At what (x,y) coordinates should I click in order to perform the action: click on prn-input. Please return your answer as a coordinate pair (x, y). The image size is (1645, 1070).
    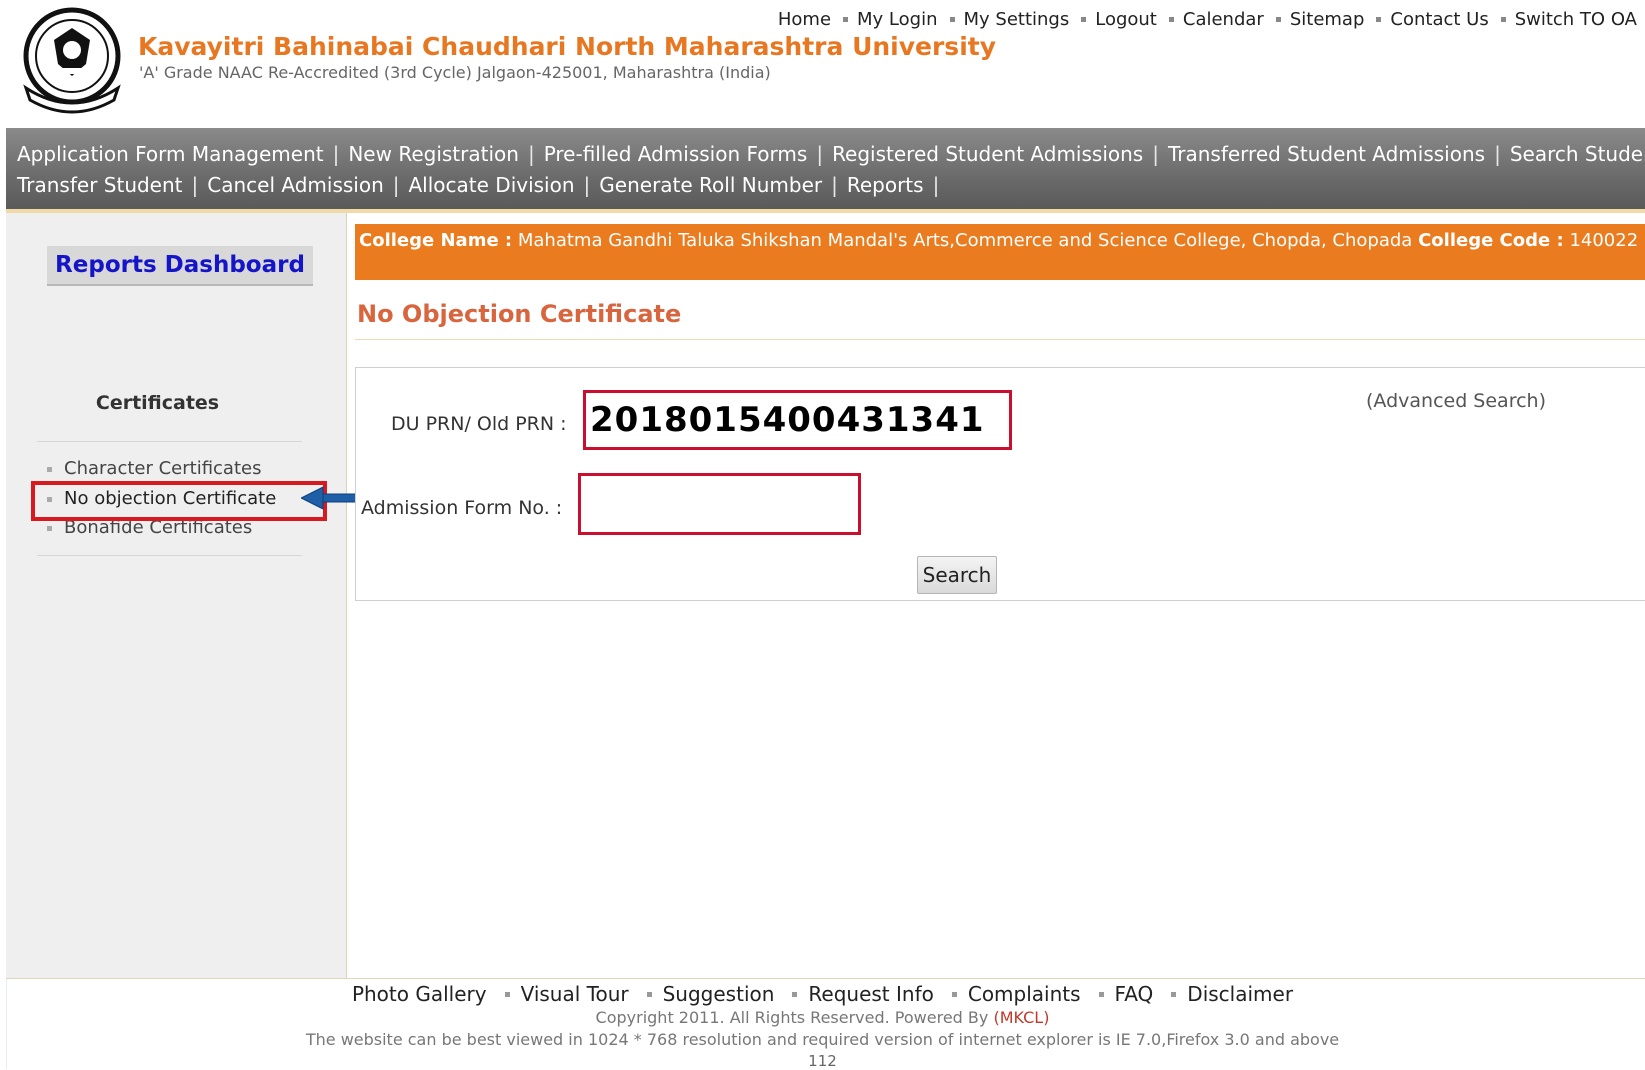
    Looking at the image, I should click on (797, 420).